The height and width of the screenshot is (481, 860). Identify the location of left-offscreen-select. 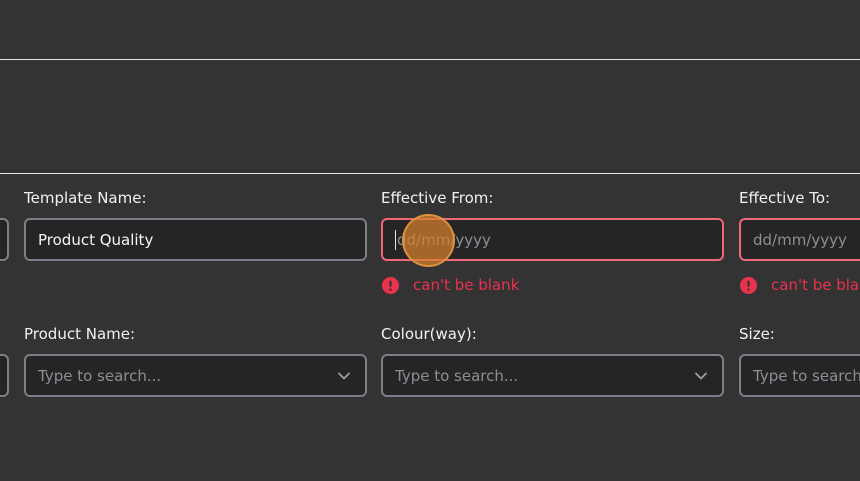
(4, 375).